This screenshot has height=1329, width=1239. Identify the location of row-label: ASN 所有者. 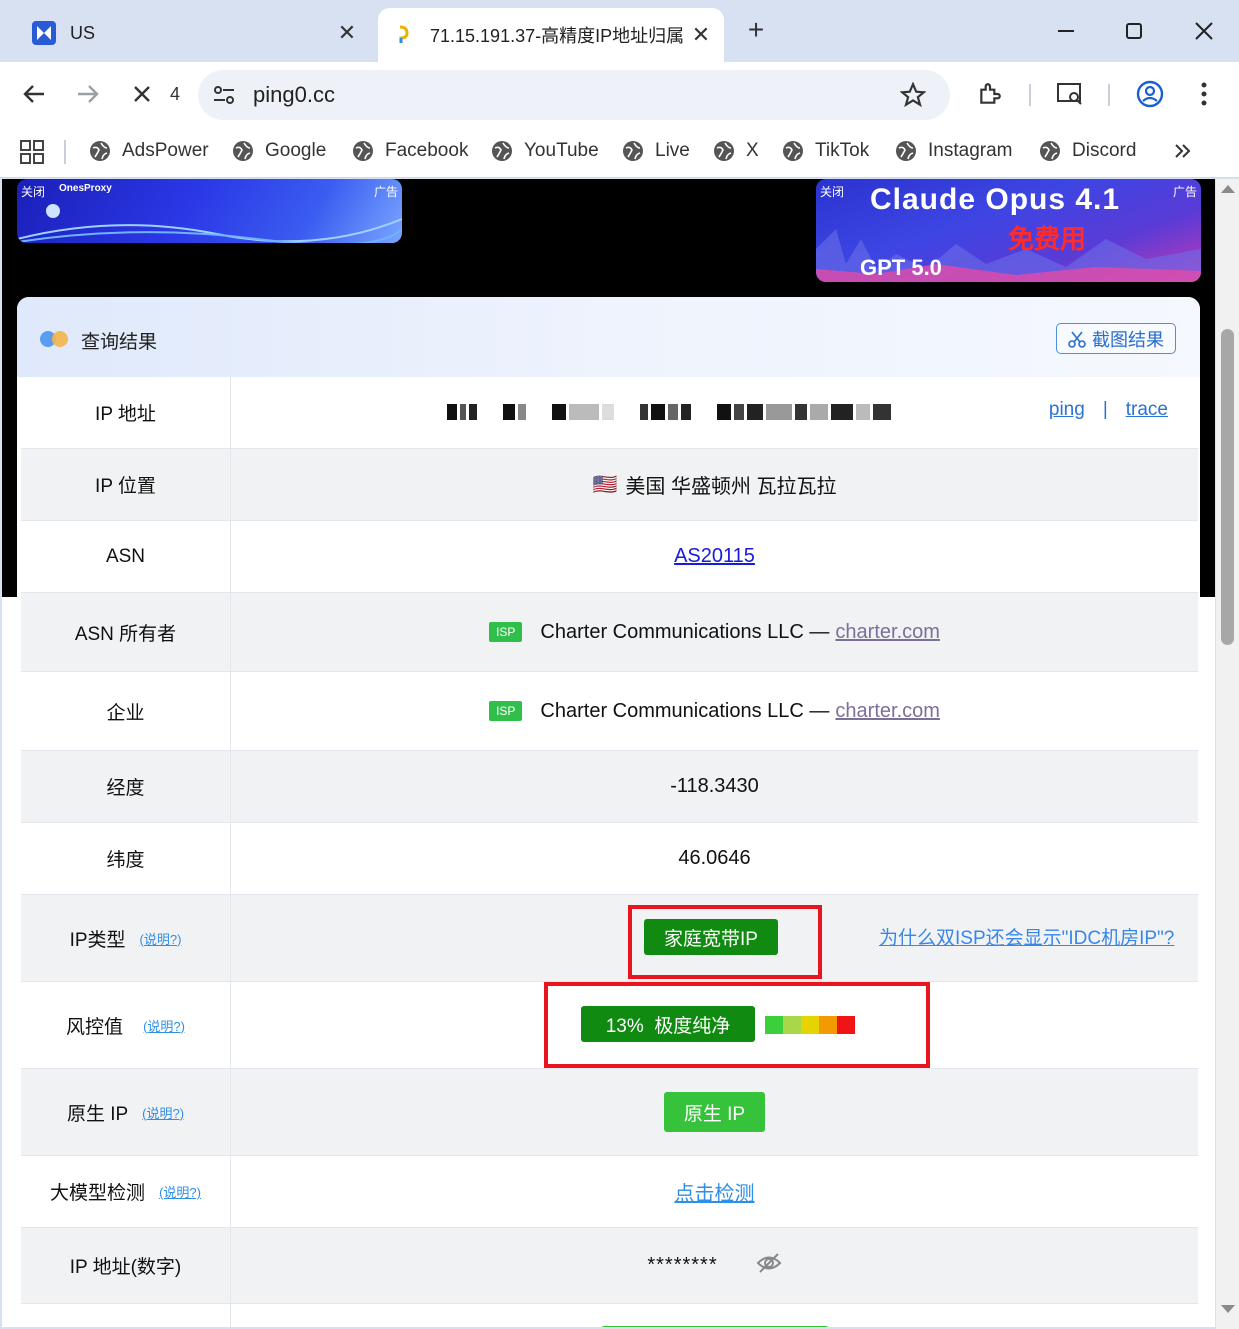
(126, 632).